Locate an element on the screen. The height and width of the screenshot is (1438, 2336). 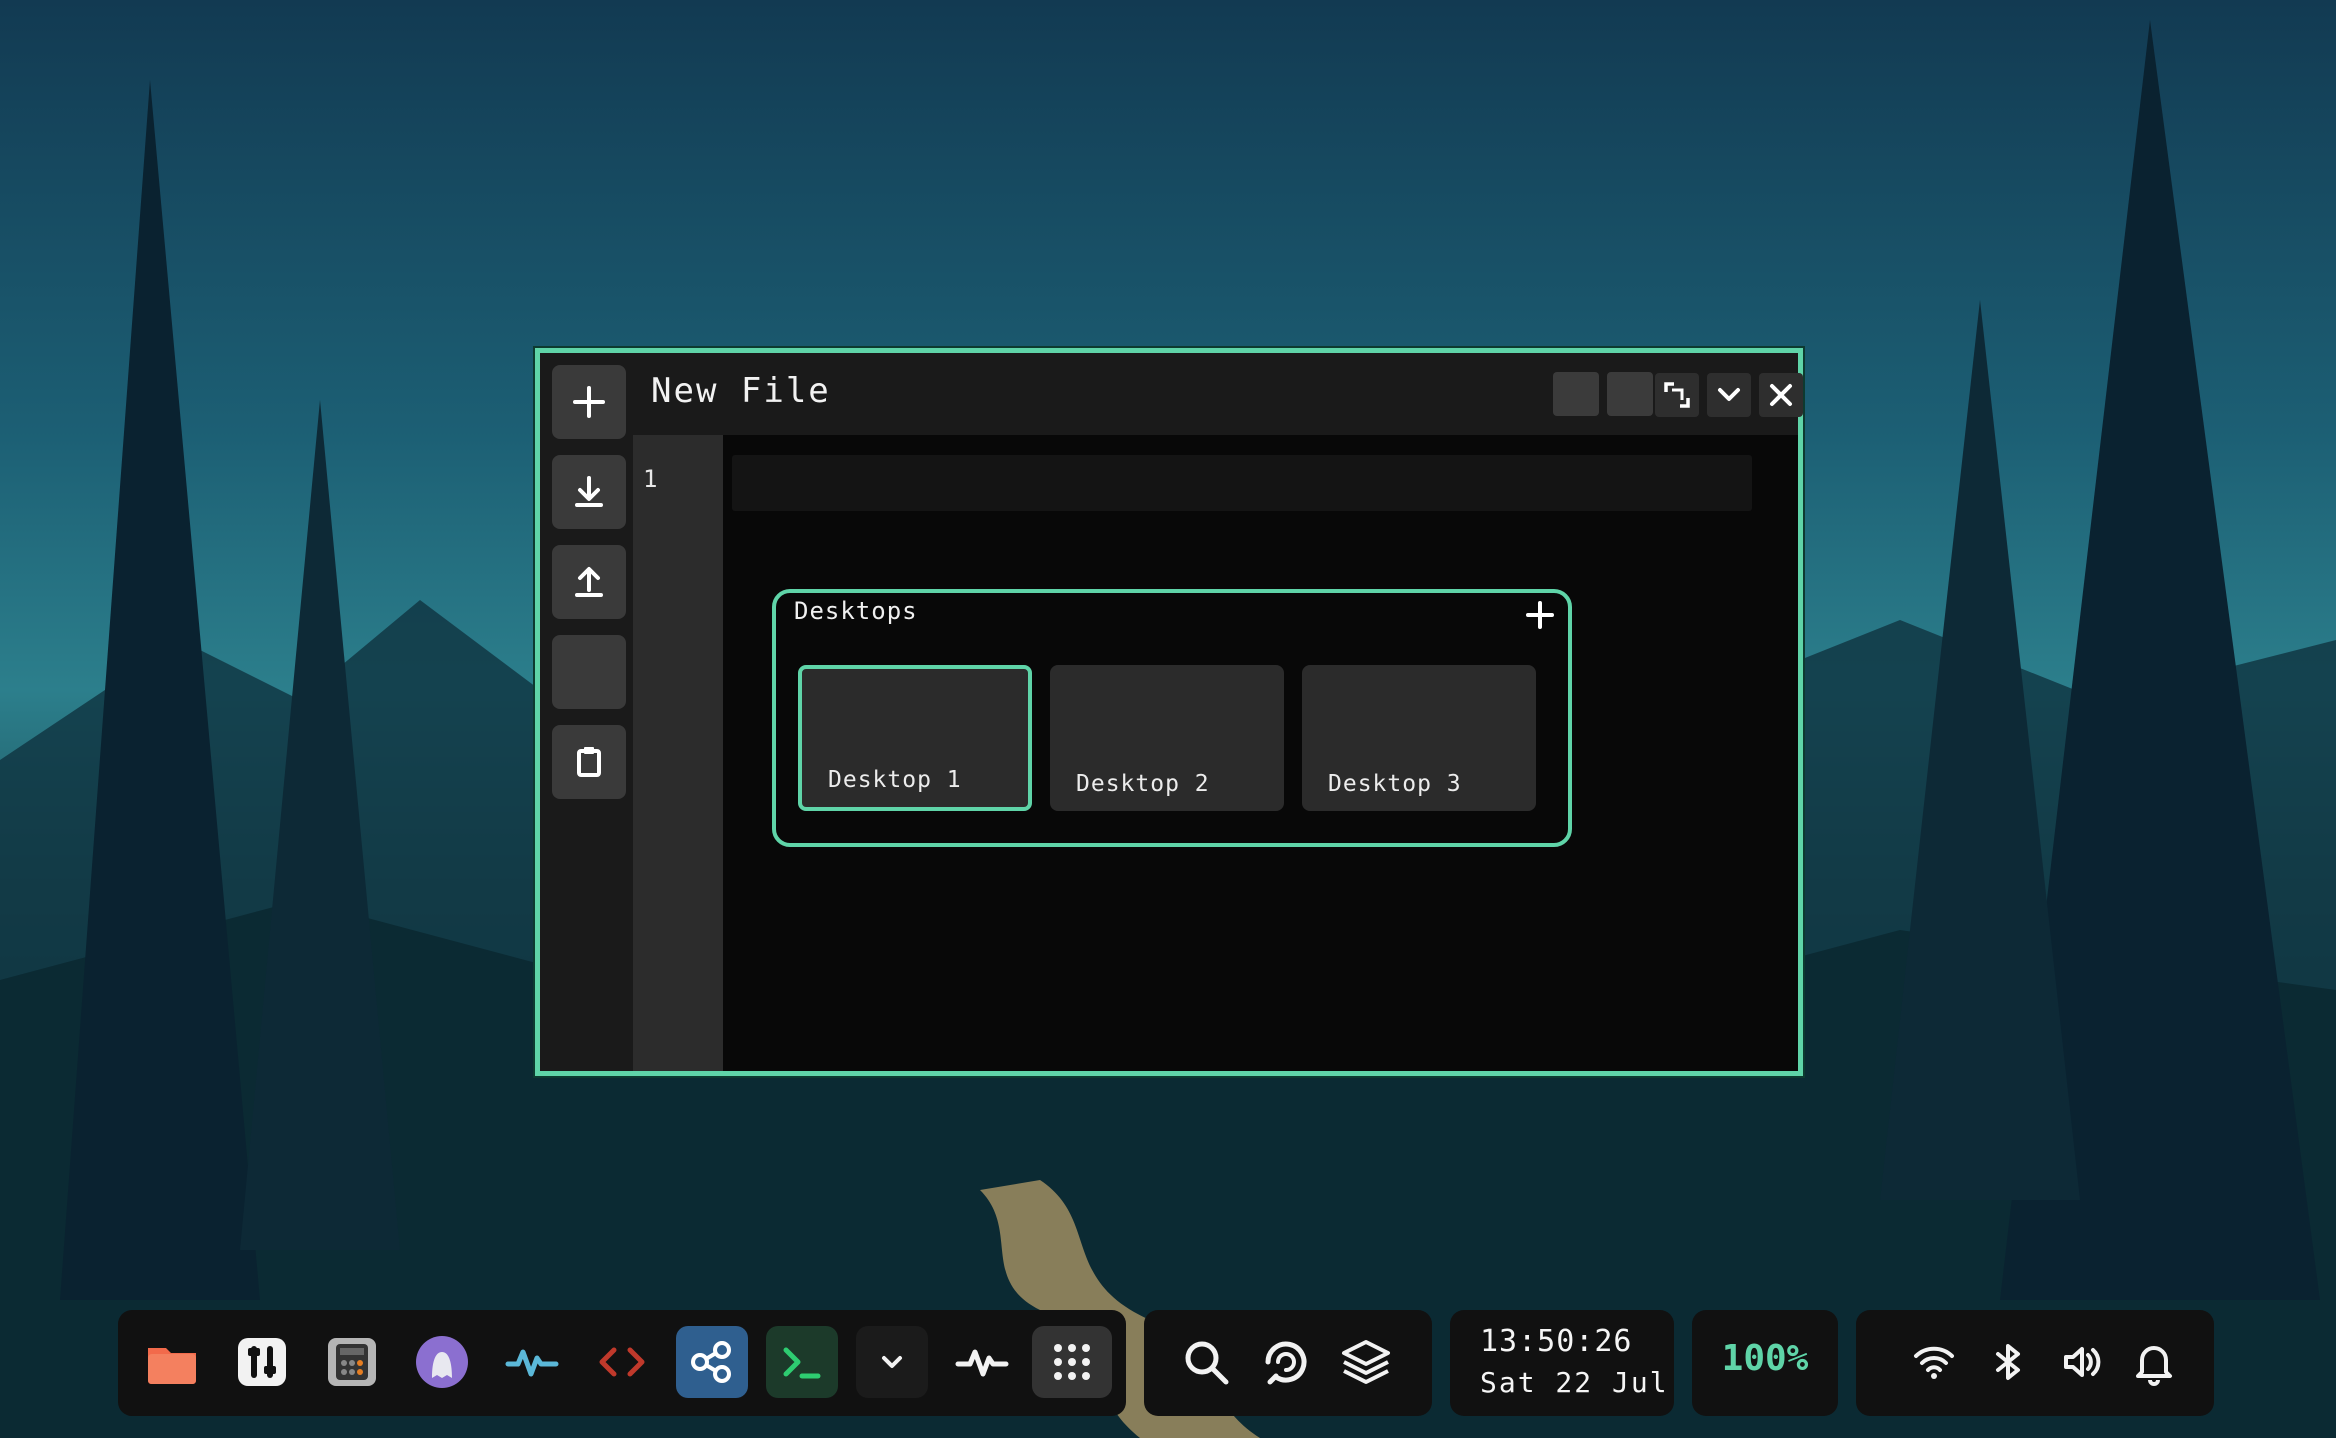
resize-button is located at coordinates (1677, 395).